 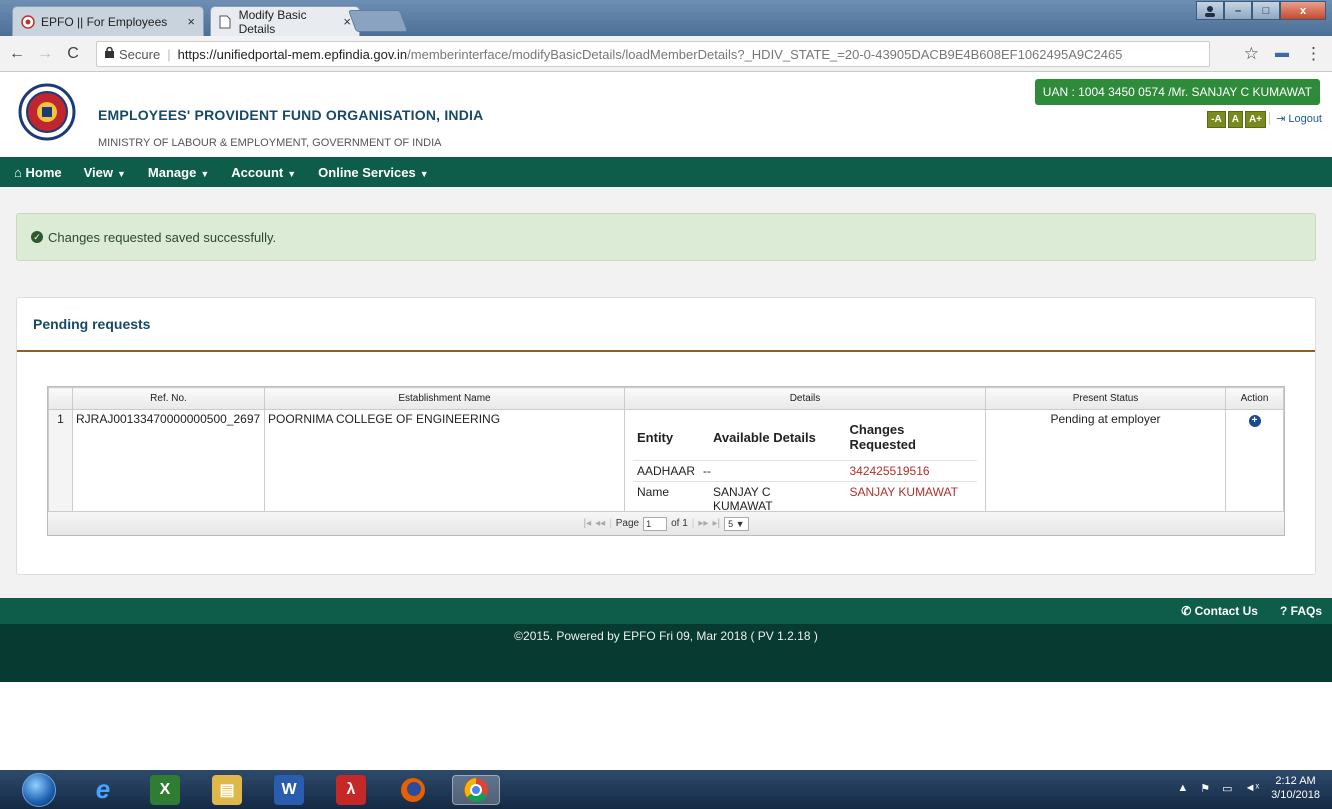 I want to click on column-header-action: Action, so click(x=1254, y=398).